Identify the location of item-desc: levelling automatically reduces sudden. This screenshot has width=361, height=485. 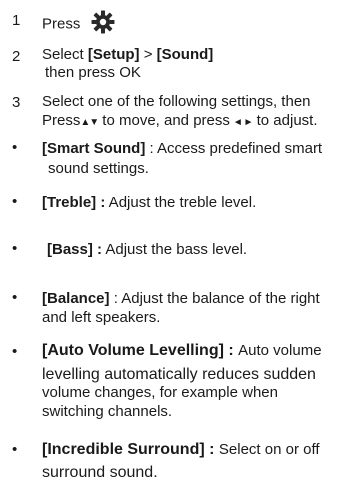
(179, 374).